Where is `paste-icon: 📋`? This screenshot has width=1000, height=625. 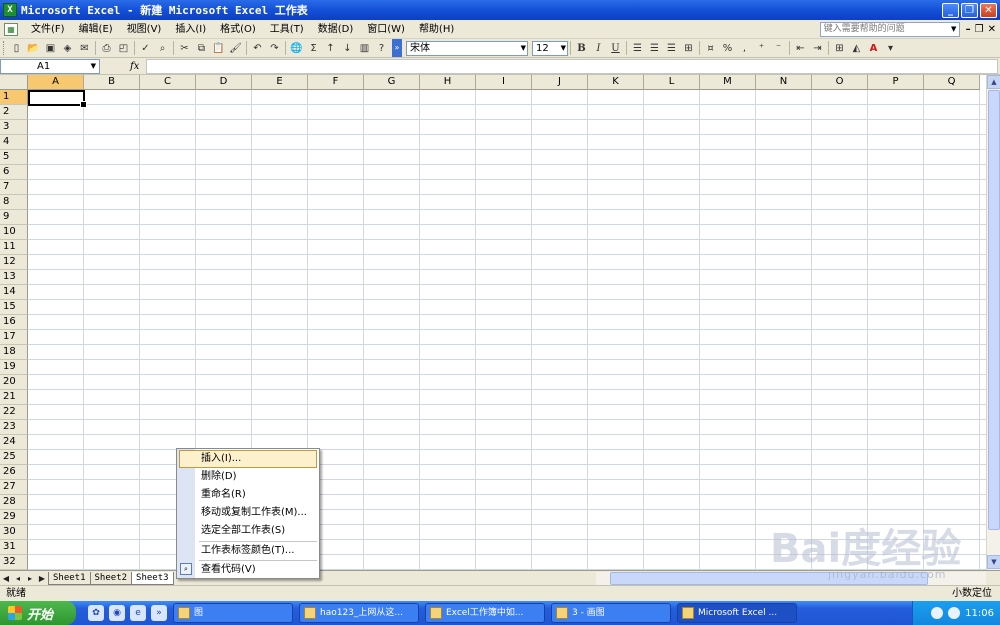
paste-icon: 📋 is located at coordinates (218, 48).